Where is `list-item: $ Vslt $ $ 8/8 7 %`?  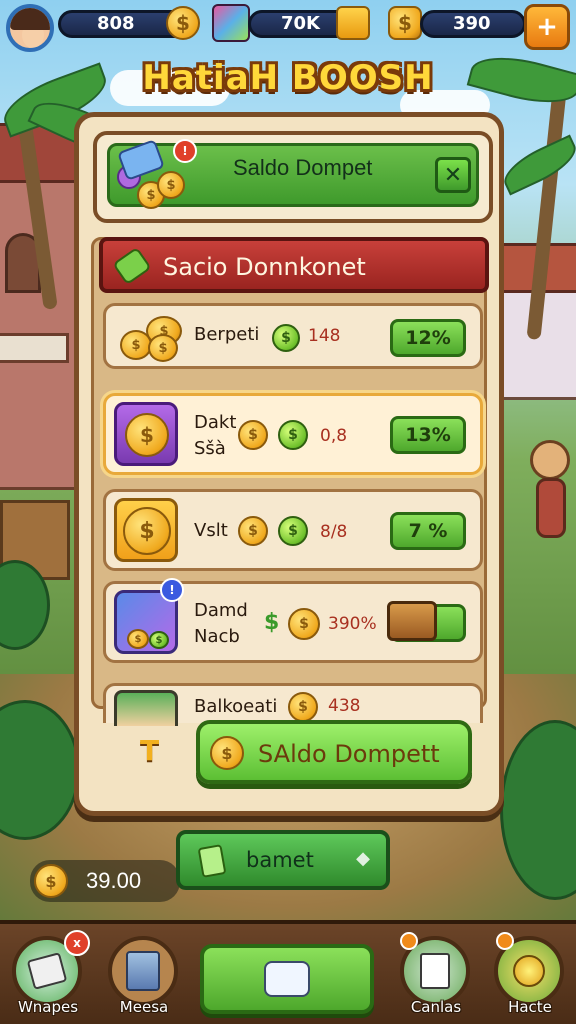
list-item: $ Vslt $ $ 8/8 7 % is located at coordinates (293, 530).